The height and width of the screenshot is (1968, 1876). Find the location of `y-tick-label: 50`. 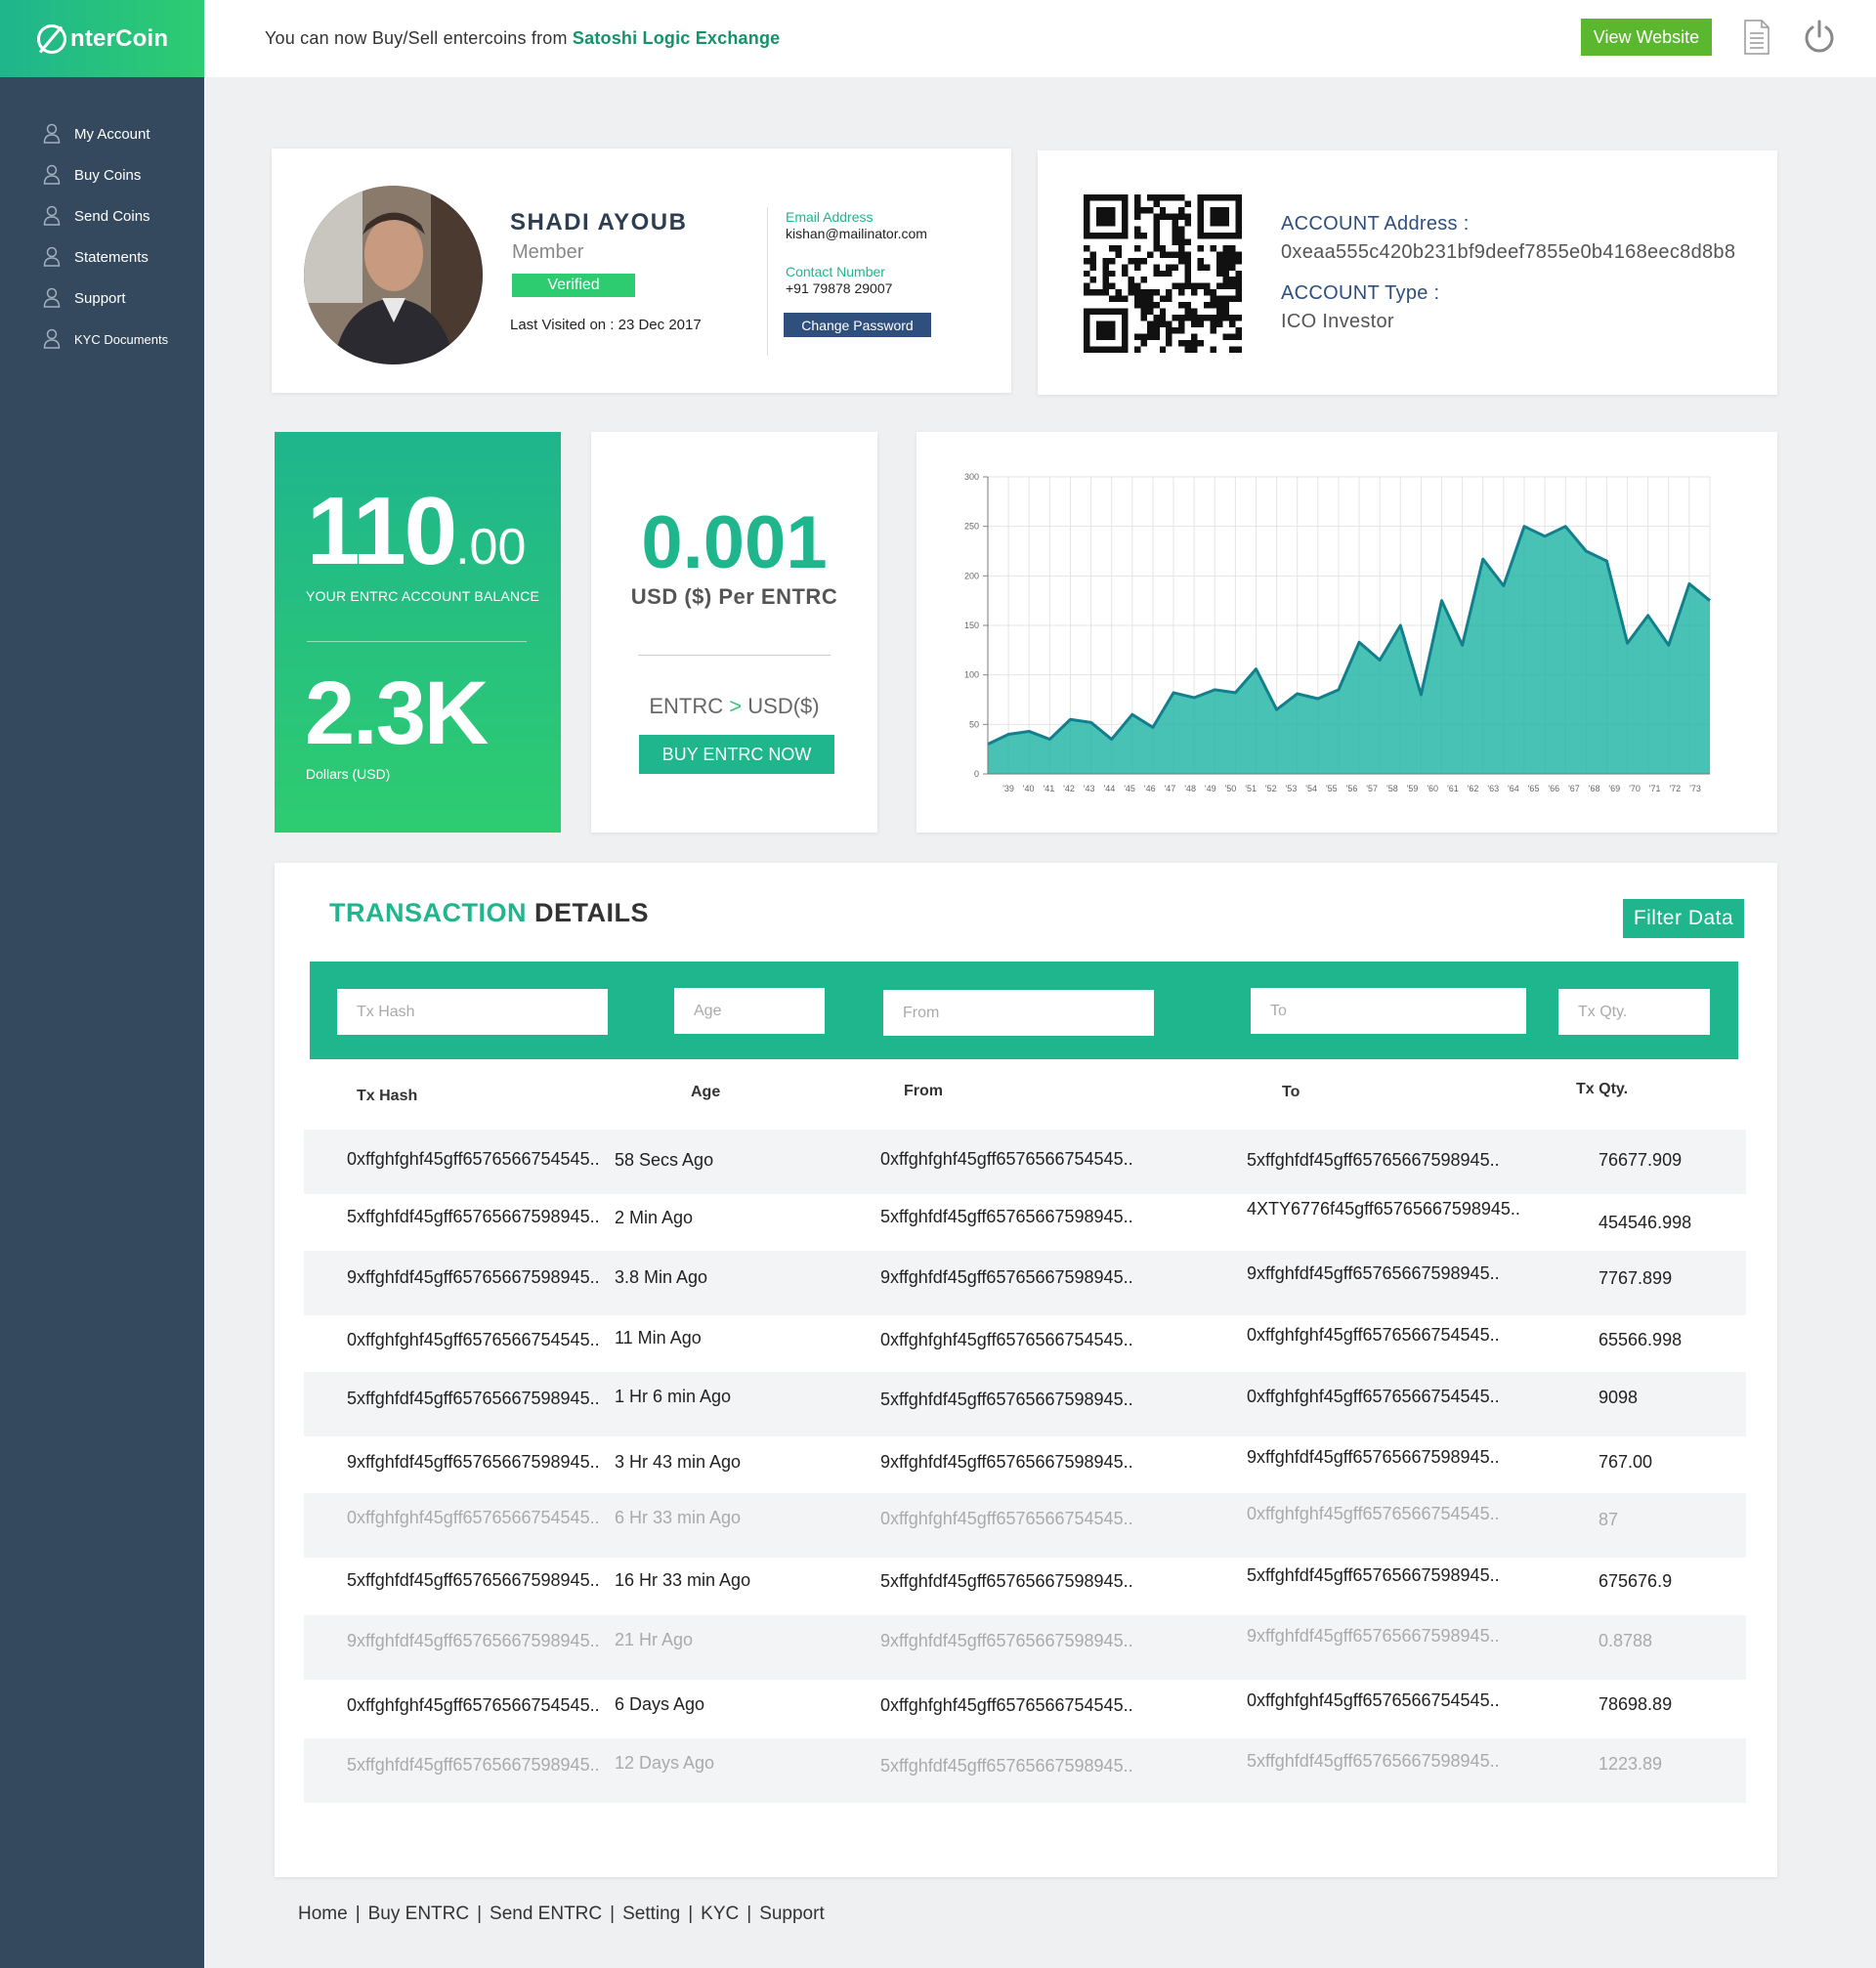

y-tick-label: 50 is located at coordinates (974, 724).